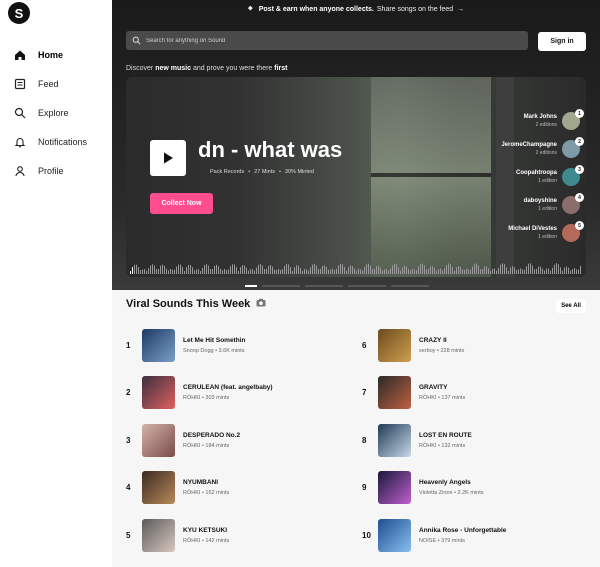 Image resolution: width=600 pixels, height=567 pixels. Describe the element at coordinates (128, 440) in the screenshot. I see `track-rank: 3` at that location.